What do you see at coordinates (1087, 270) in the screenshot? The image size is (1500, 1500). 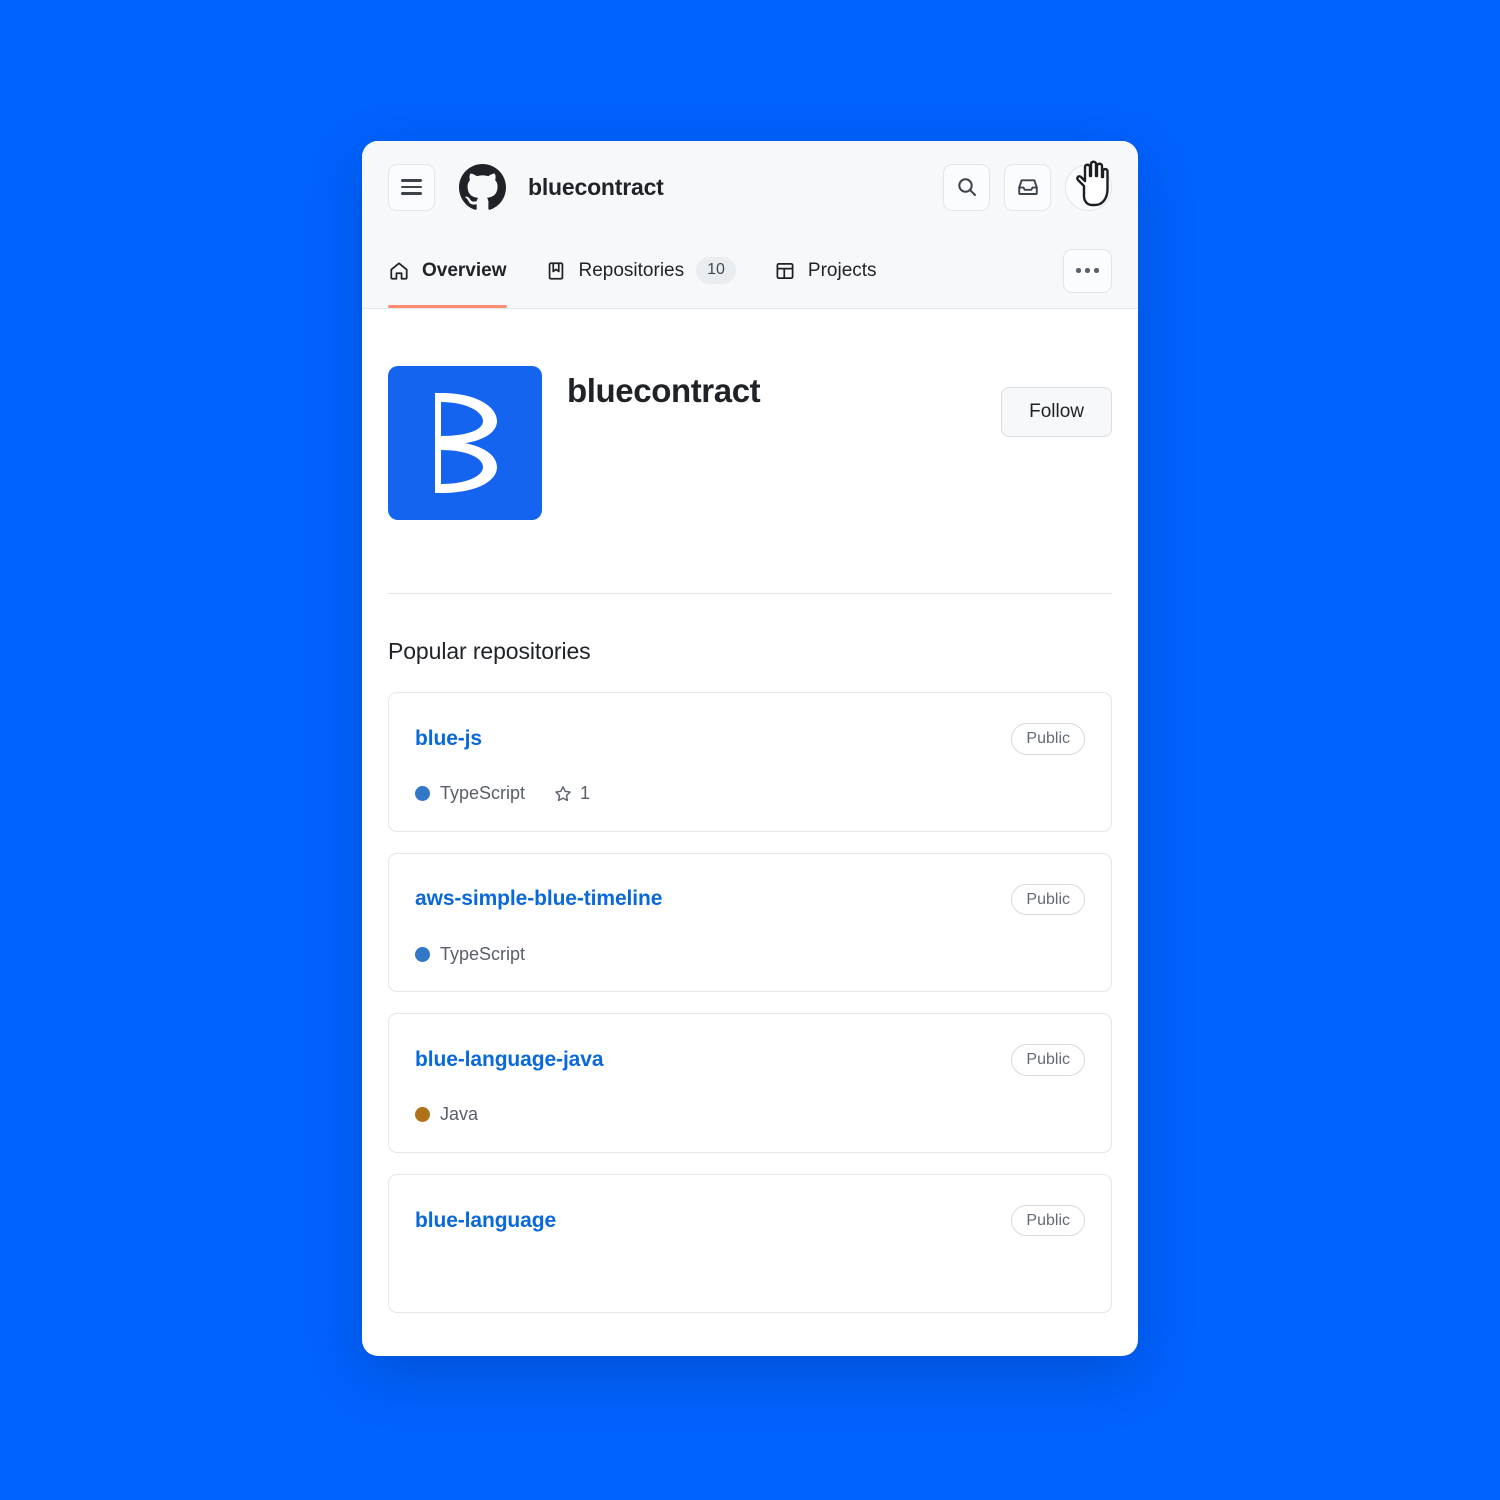 I see `tab-overflow-menu-button` at bounding box center [1087, 270].